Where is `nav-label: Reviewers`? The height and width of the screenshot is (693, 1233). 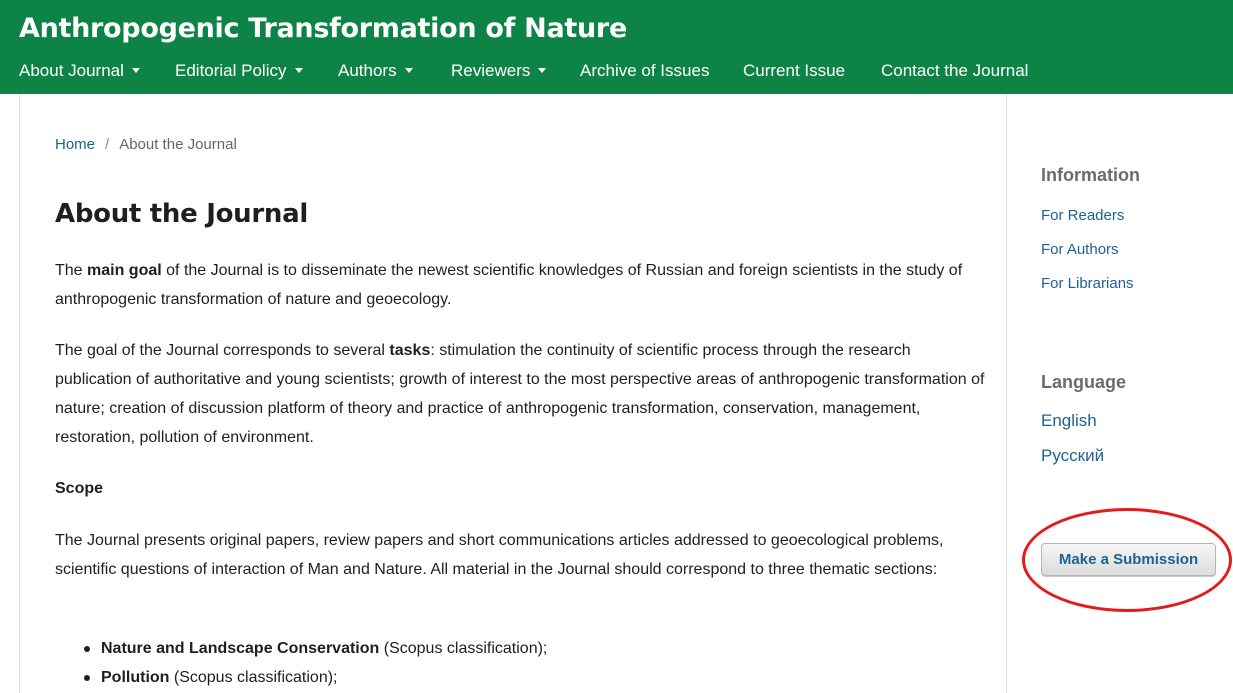 nav-label: Reviewers is located at coordinates (491, 70).